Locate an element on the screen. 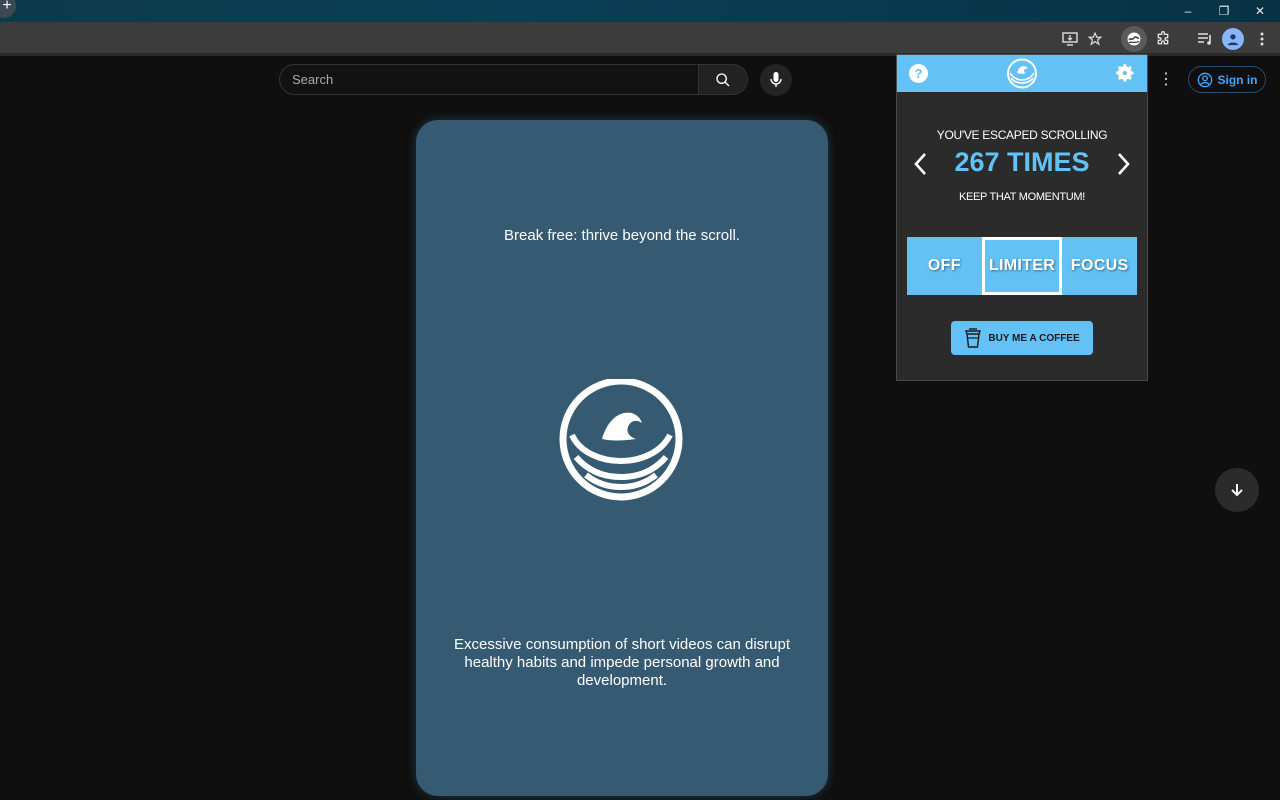 This screenshot has width=1280, height=800. restore-button: ❐ is located at coordinates (1224, 11).